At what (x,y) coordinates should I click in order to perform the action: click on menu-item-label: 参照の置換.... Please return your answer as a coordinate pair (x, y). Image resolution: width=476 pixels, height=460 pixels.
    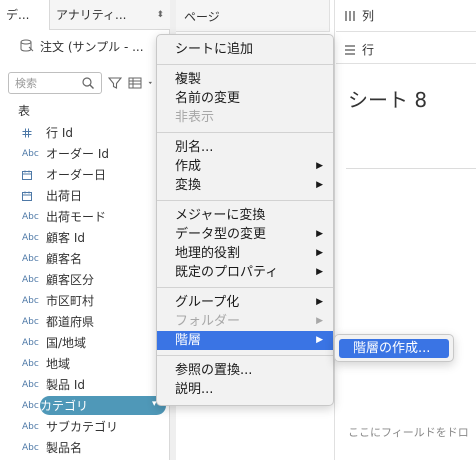
    Looking at the image, I should click on (214, 370).